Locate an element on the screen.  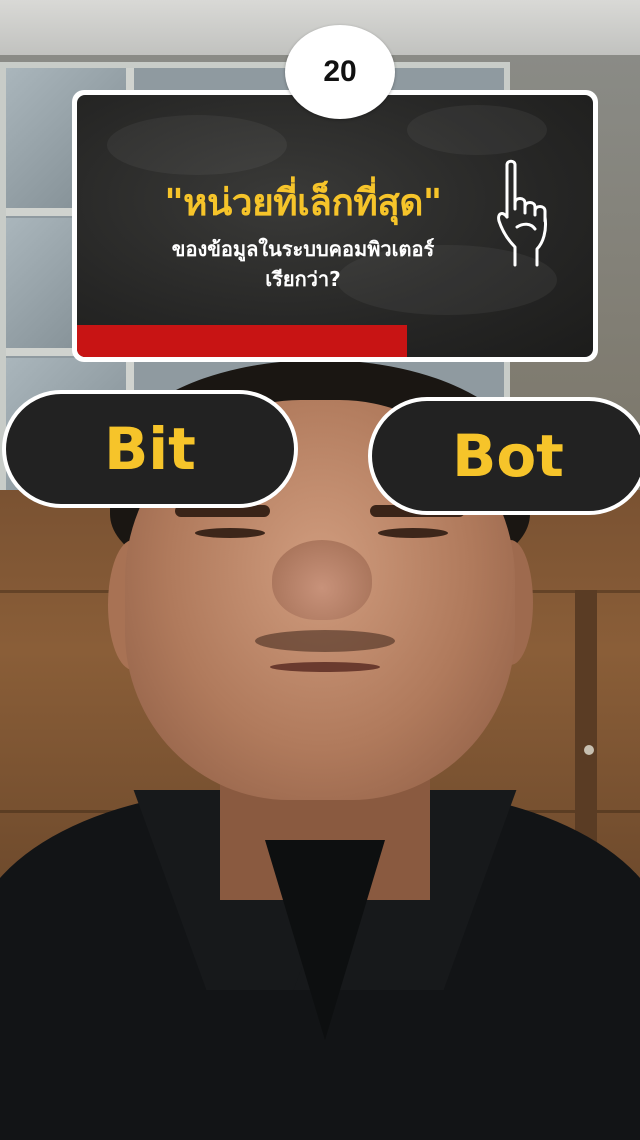
mustache is located at coordinates (325, 641).